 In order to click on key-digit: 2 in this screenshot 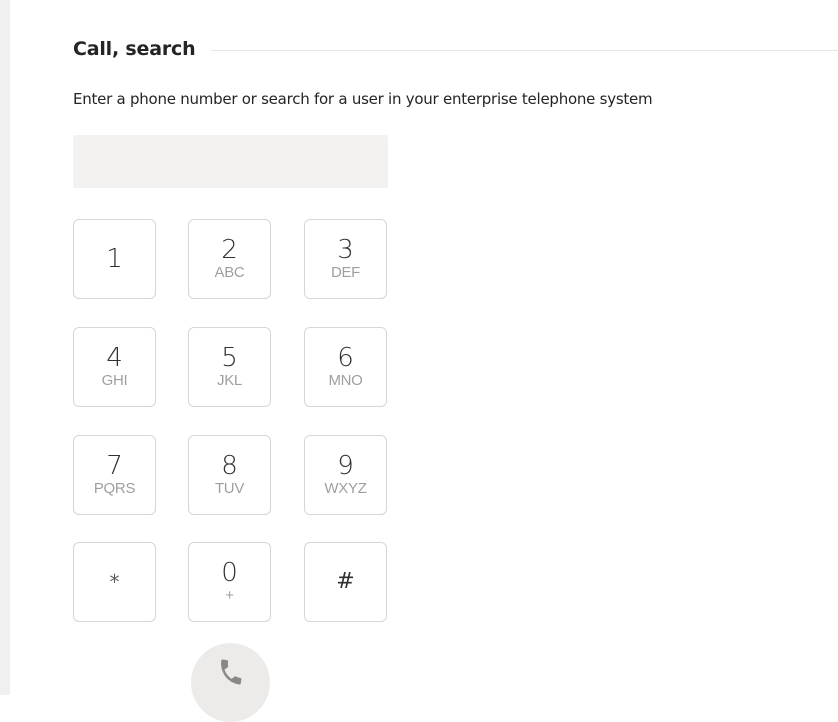, I will do `click(229, 250)`.